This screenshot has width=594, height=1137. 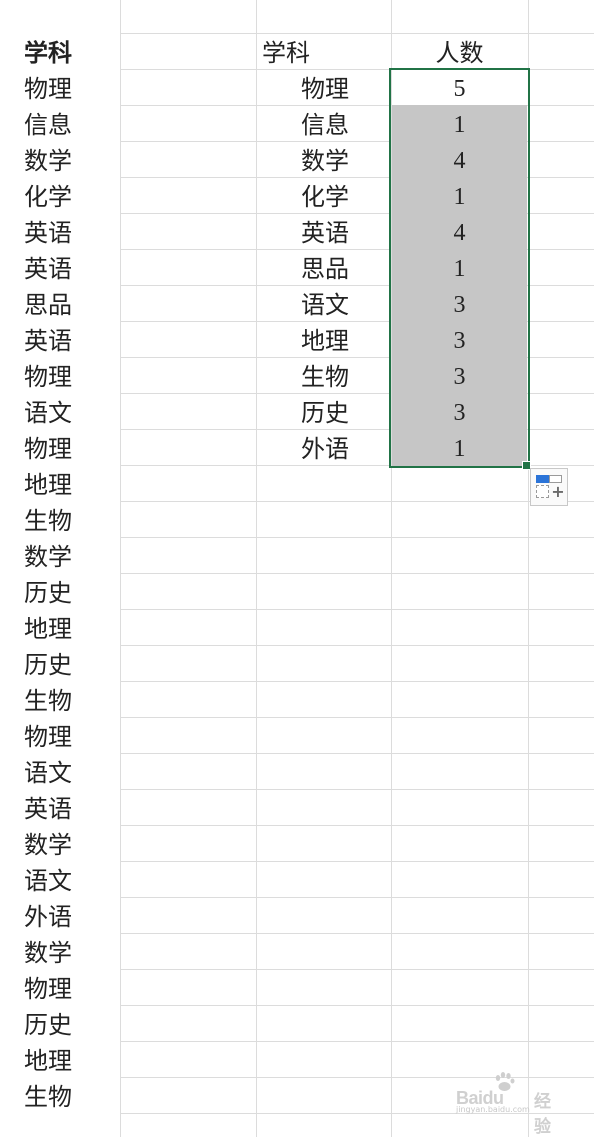 What do you see at coordinates (511, 1104) in the screenshot?
I see `baidu-watermark: Baidu 经验 jingyan.baidu.com` at bounding box center [511, 1104].